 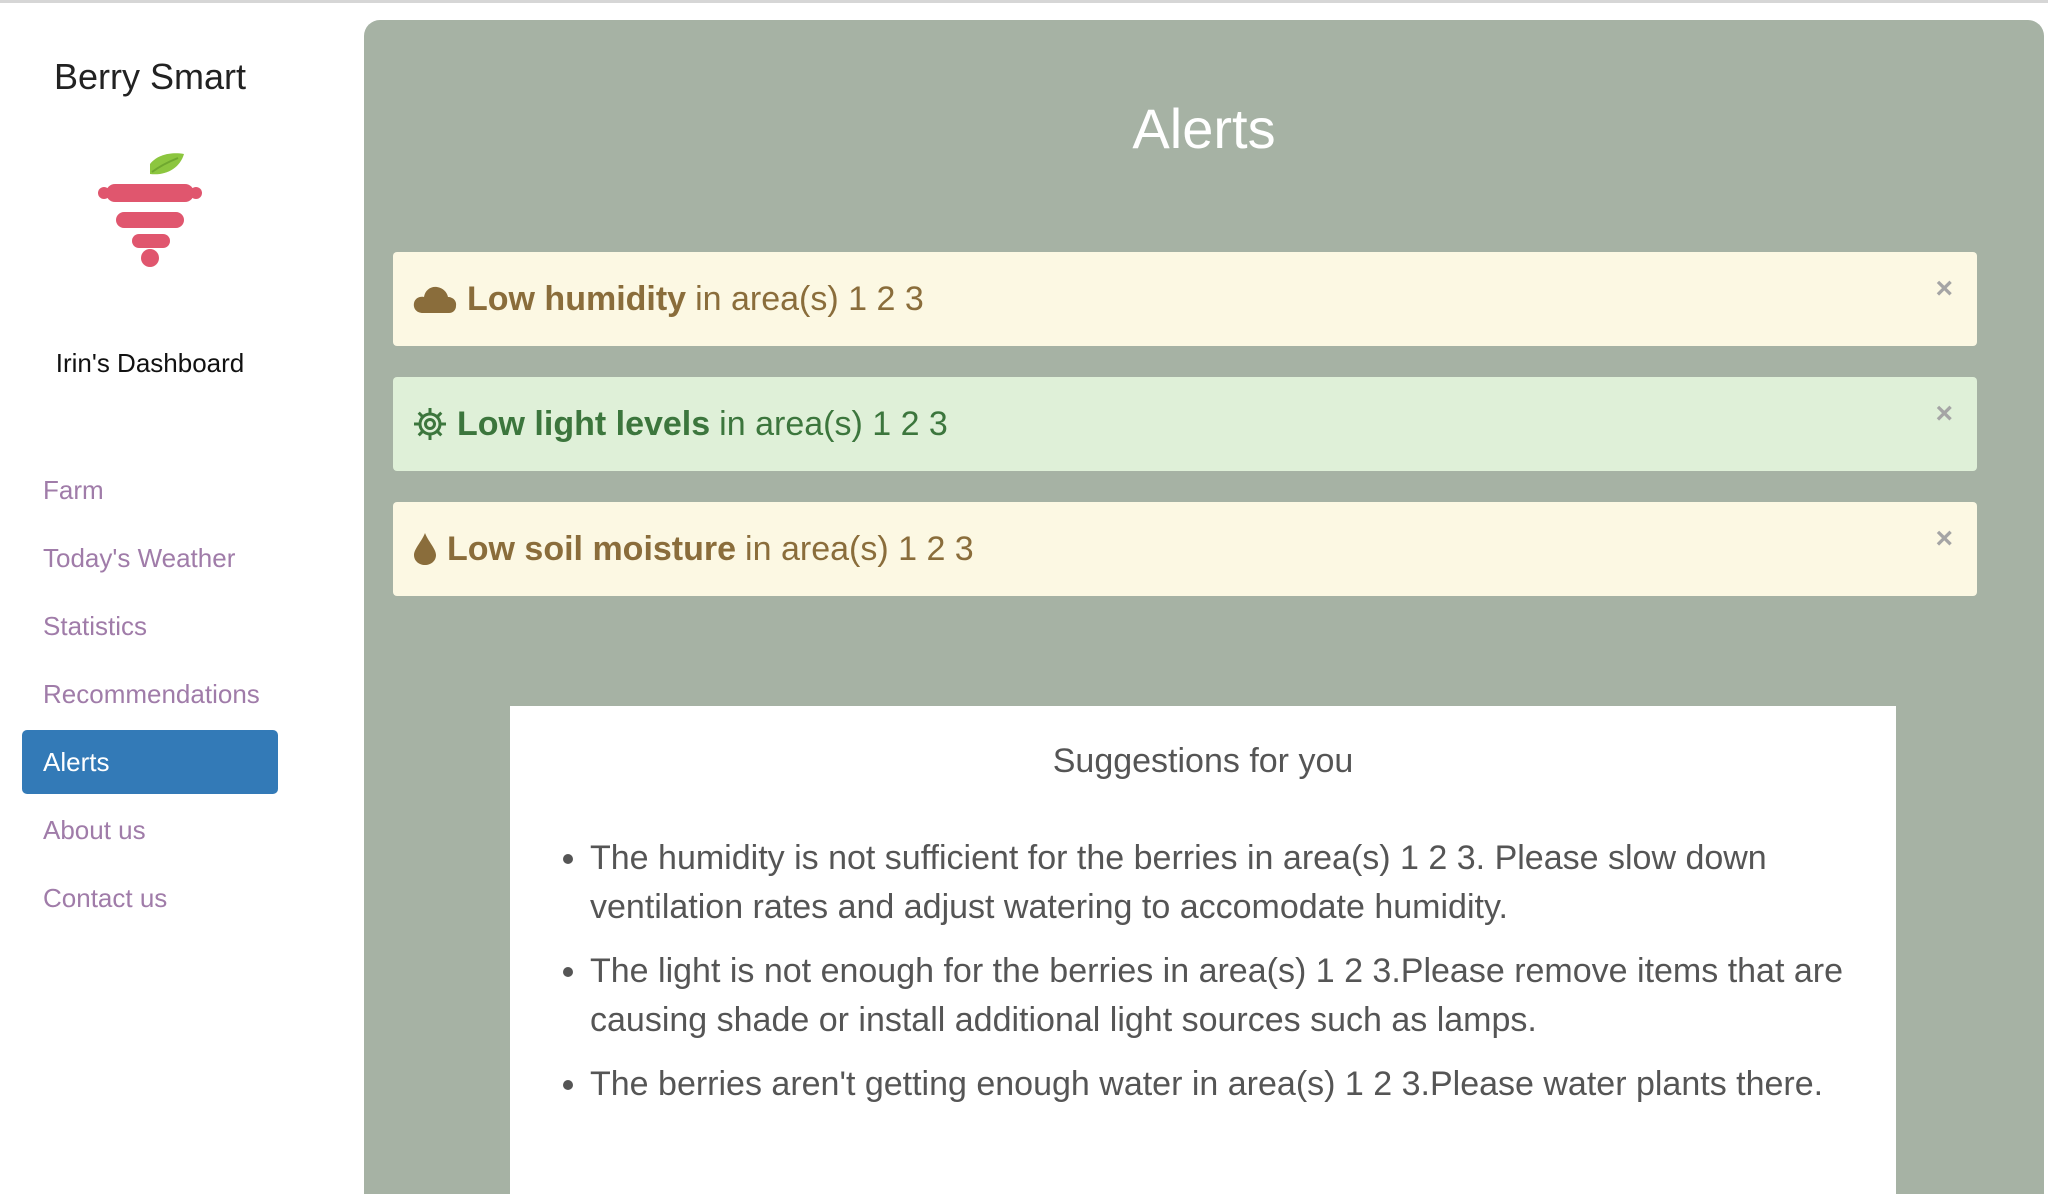 What do you see at coordinates (1185, 424) in the screenshot?
I see `alert-low-light: Low light levels in area(s) 1 2 3 ×` at bounding box center [1185, 424].